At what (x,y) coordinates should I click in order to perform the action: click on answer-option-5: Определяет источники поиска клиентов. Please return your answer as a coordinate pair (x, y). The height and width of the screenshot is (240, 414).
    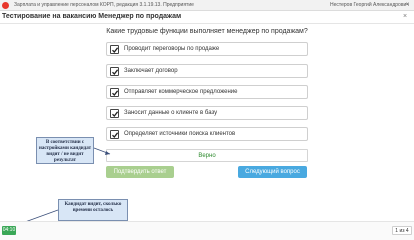
    Looking at the image, I should click on (207, 134).